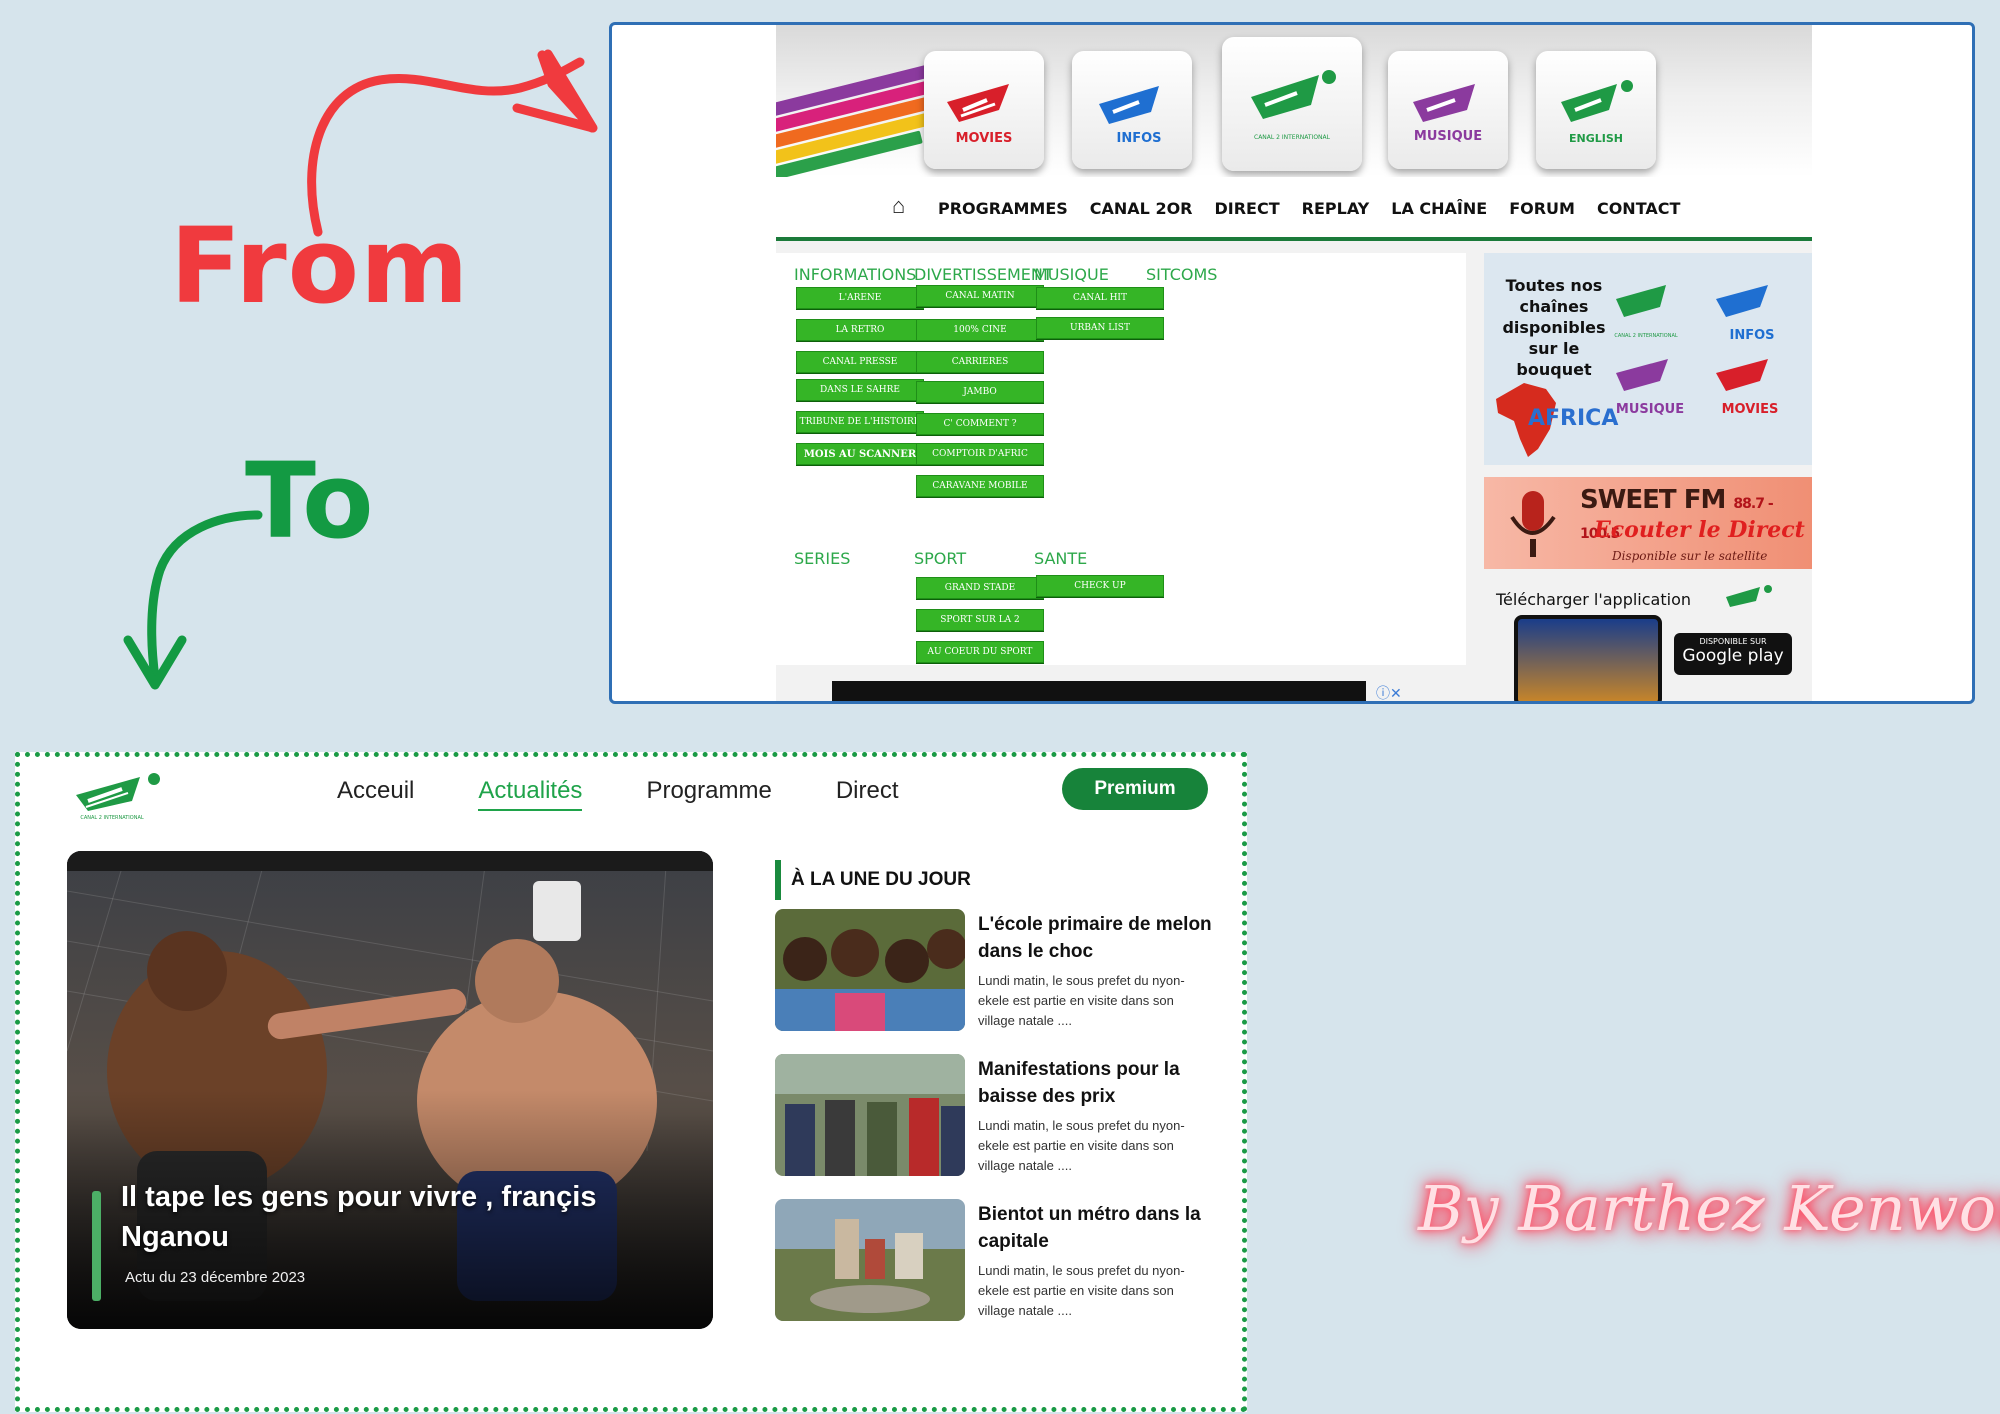  Describe the element at coordinates (1447, 114) in the screenshot. I see `musique-logo-icon: MUSIQUE` at that location.